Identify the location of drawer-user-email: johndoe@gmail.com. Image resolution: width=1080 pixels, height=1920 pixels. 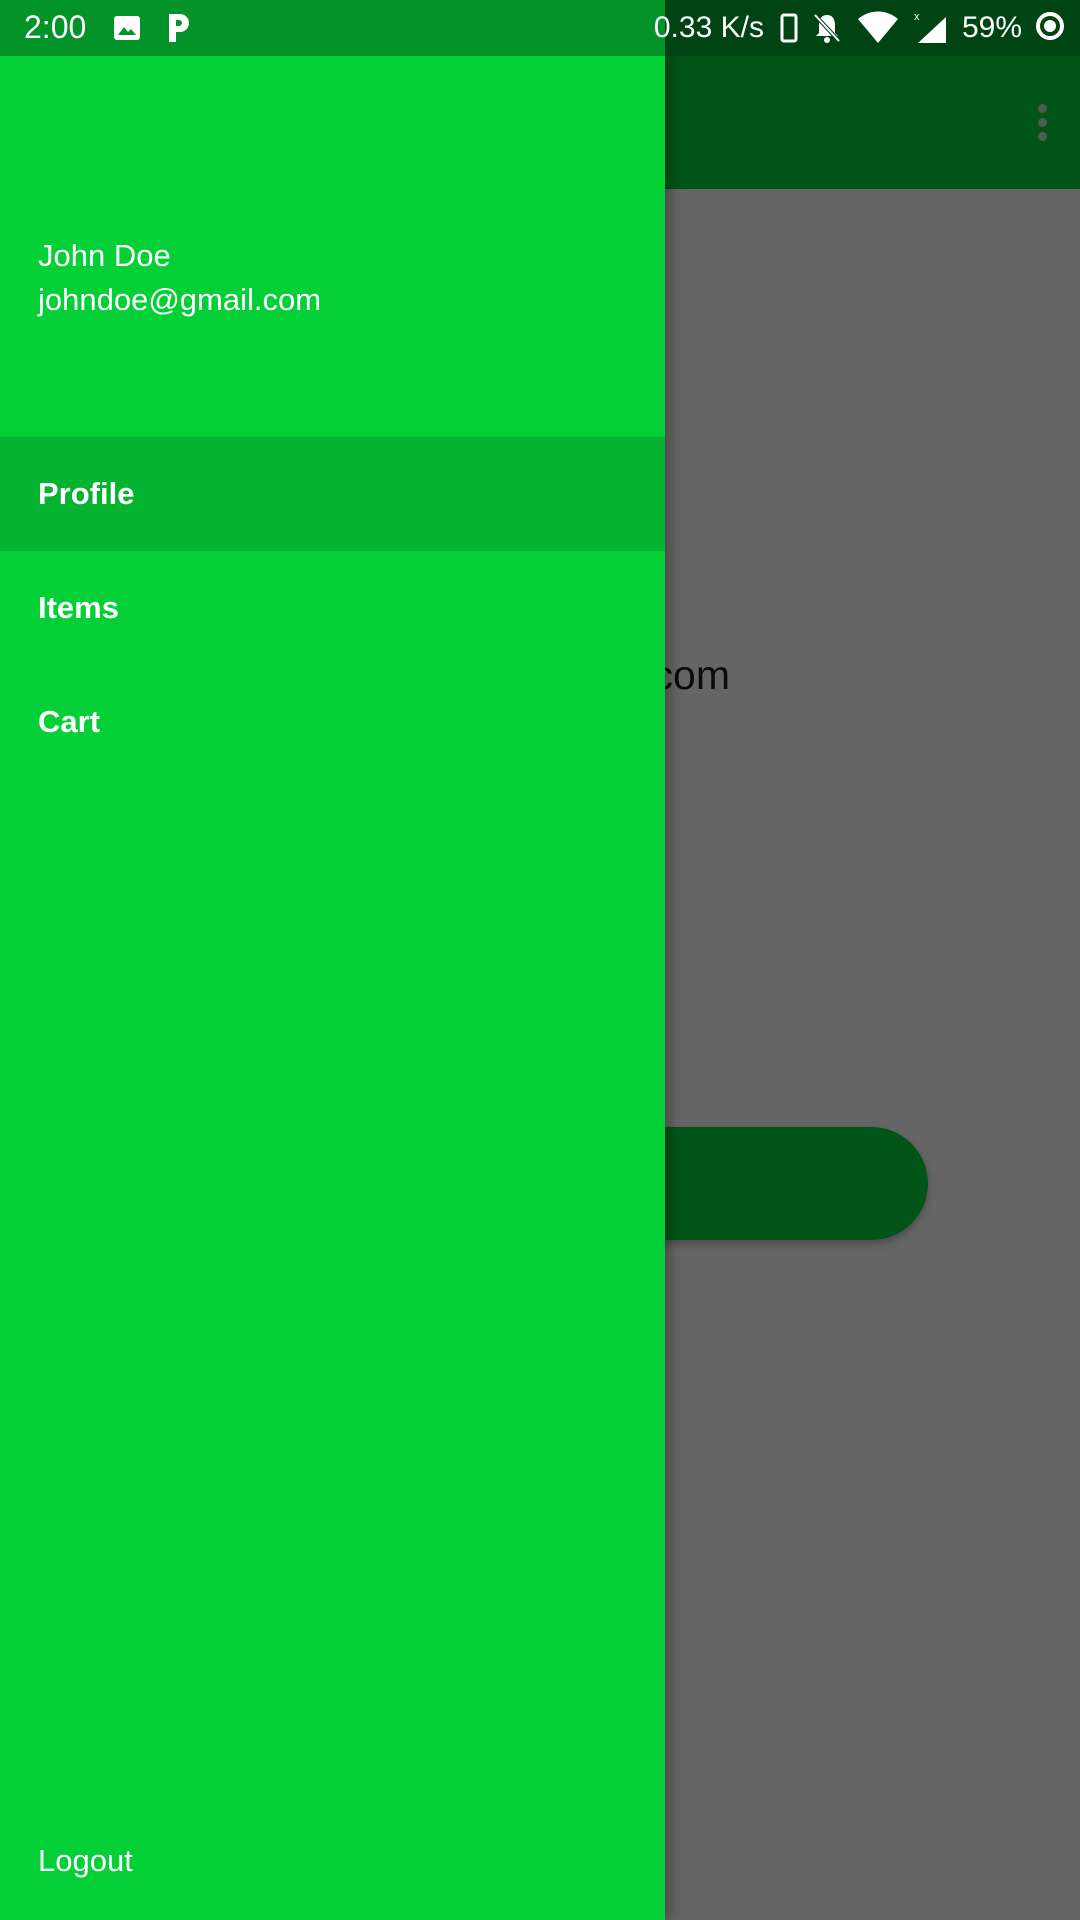
(180, 299).